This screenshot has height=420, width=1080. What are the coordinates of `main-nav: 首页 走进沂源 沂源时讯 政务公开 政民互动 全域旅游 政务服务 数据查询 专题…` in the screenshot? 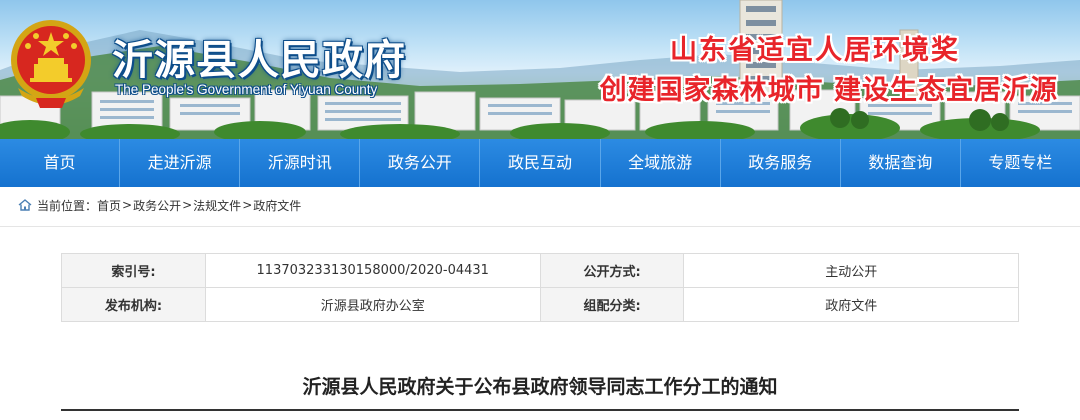 It's located at (540, 163).